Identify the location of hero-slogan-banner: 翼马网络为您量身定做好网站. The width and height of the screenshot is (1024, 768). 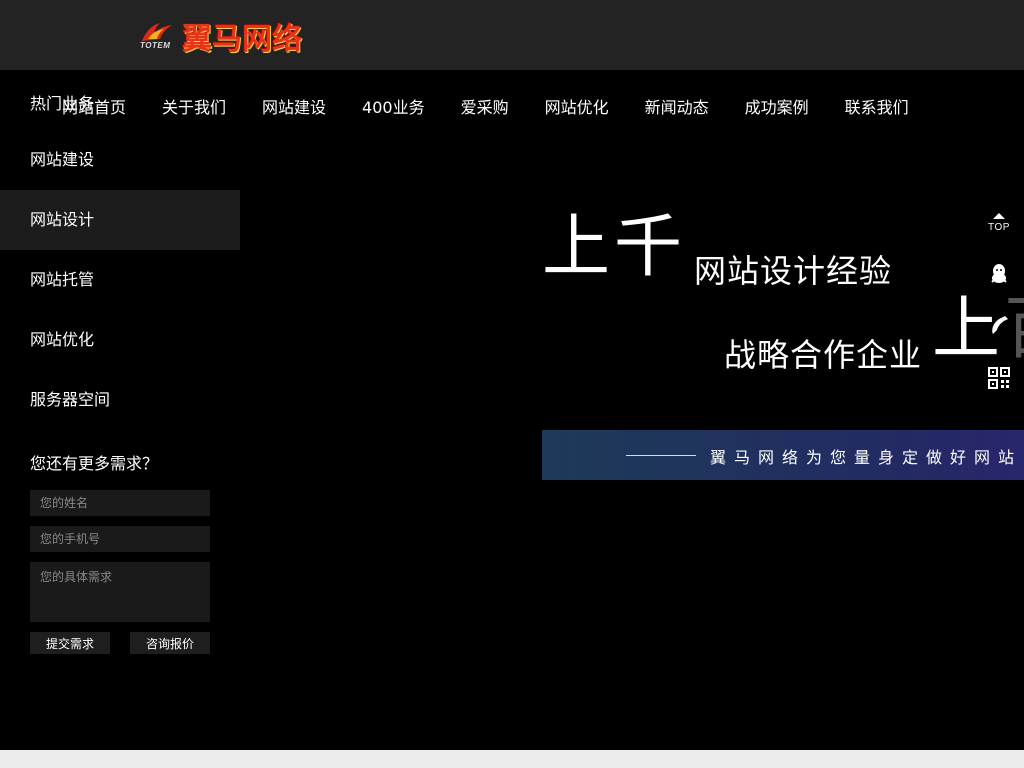
(783, 455).